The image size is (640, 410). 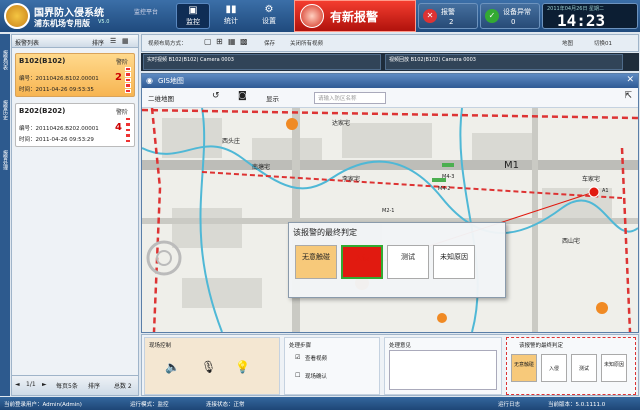 I want to click on check-icon: ✓, so click(x=492, y=16).